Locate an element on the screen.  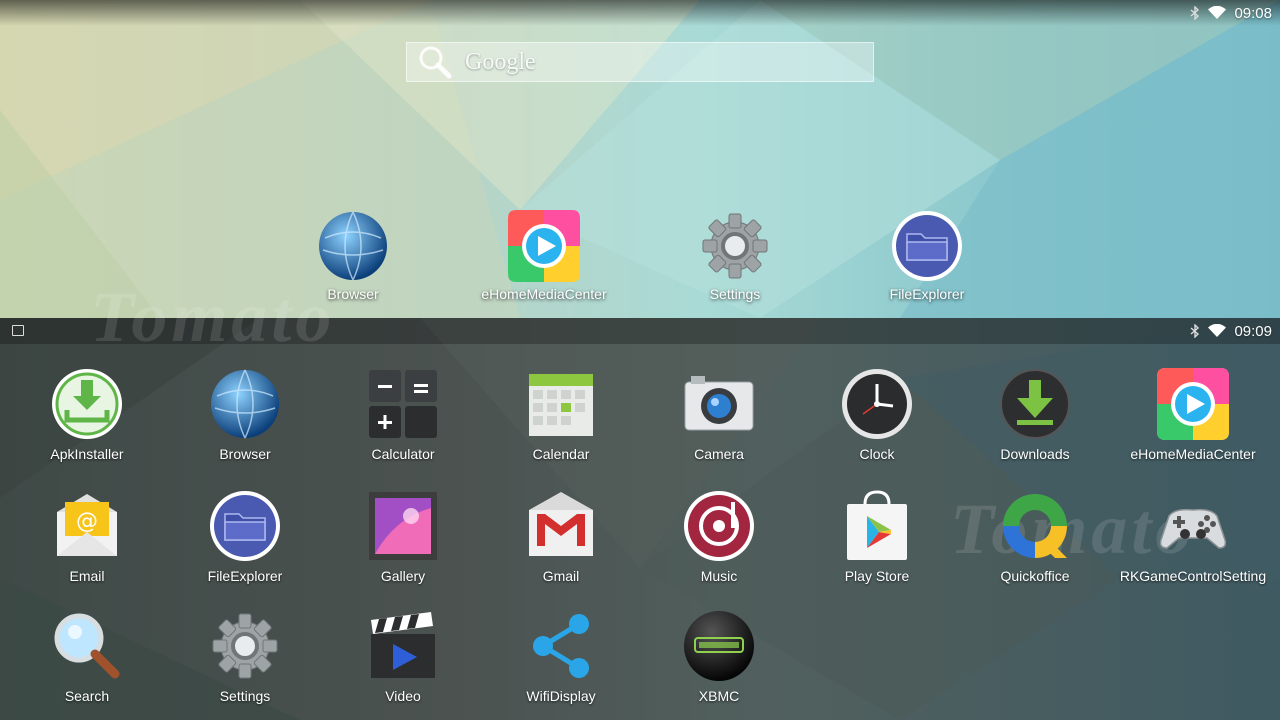
app-label: FileExplorer is located at coordinates (245, 576).